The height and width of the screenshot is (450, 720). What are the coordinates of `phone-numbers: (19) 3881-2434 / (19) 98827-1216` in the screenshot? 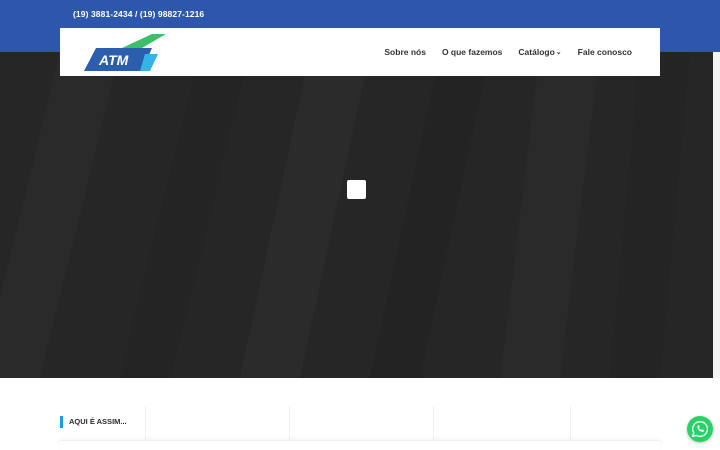 It's located at (139, 14).